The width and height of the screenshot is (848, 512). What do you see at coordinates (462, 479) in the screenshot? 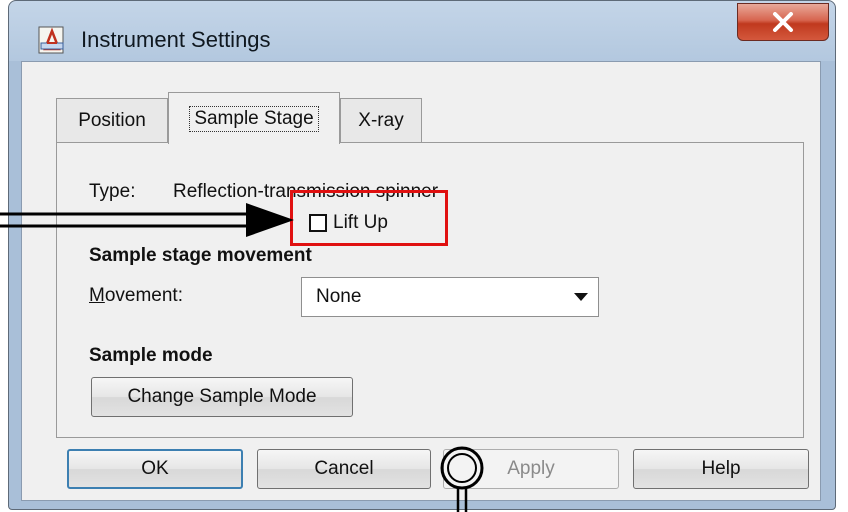
I see `callout-circle-marker` at bounding box center [462, 479].